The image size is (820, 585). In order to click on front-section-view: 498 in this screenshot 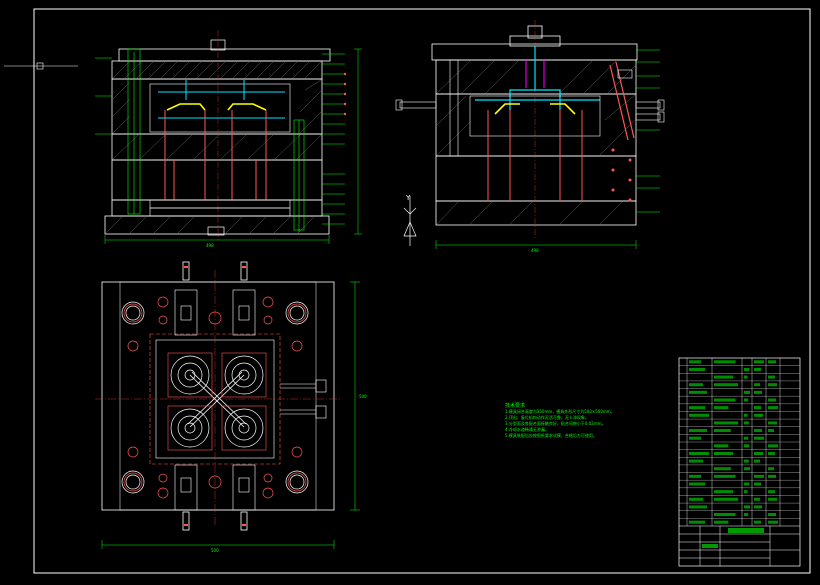, I will do `click(228, 139)`.